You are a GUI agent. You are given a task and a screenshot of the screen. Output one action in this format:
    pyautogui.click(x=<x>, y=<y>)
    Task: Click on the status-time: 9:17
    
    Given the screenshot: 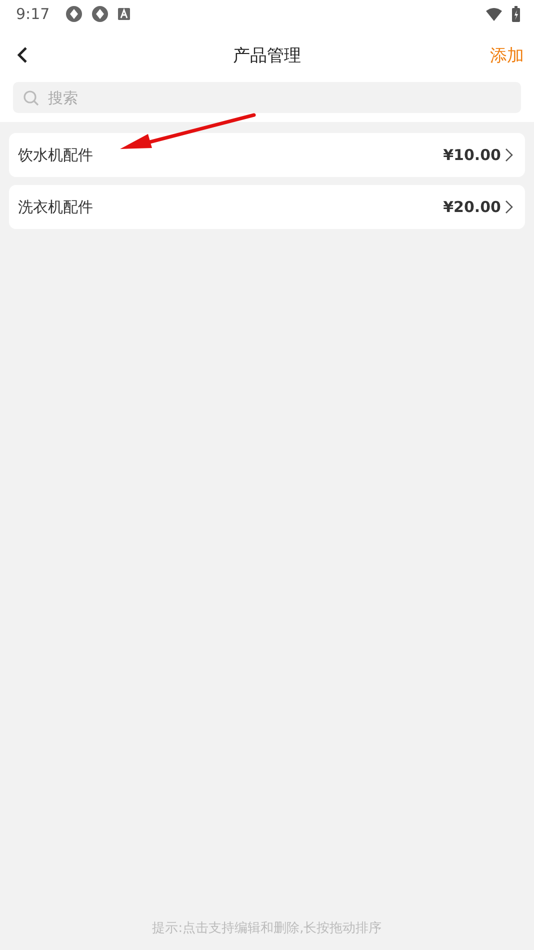 What is the action you would take?
    pyautogui.click(x=33, y=14)
    